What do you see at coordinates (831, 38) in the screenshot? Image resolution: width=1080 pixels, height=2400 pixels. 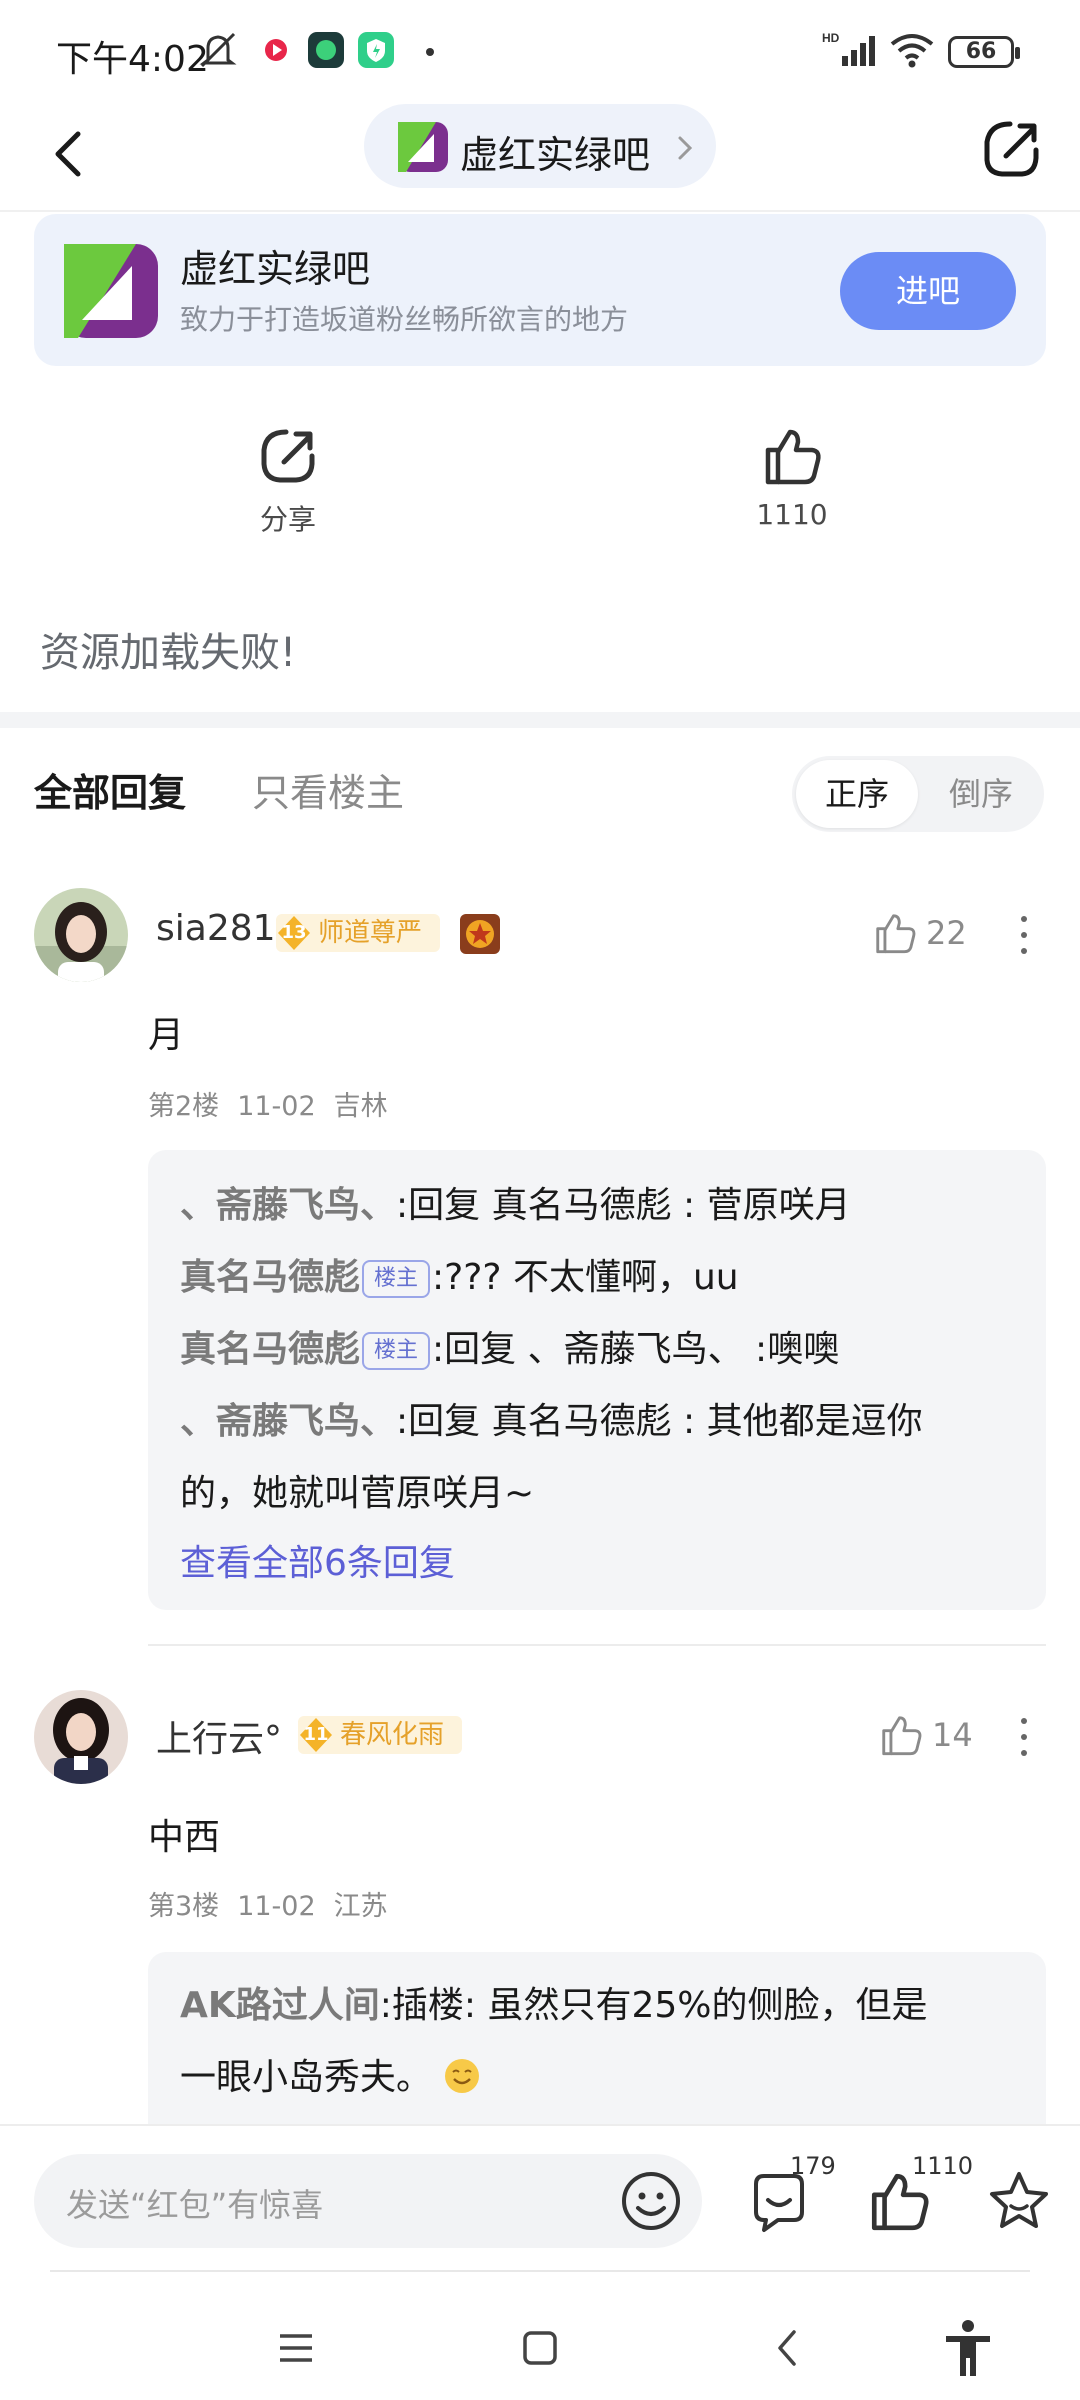 I see `svg-text: HD` at bounding box center [831, 38].